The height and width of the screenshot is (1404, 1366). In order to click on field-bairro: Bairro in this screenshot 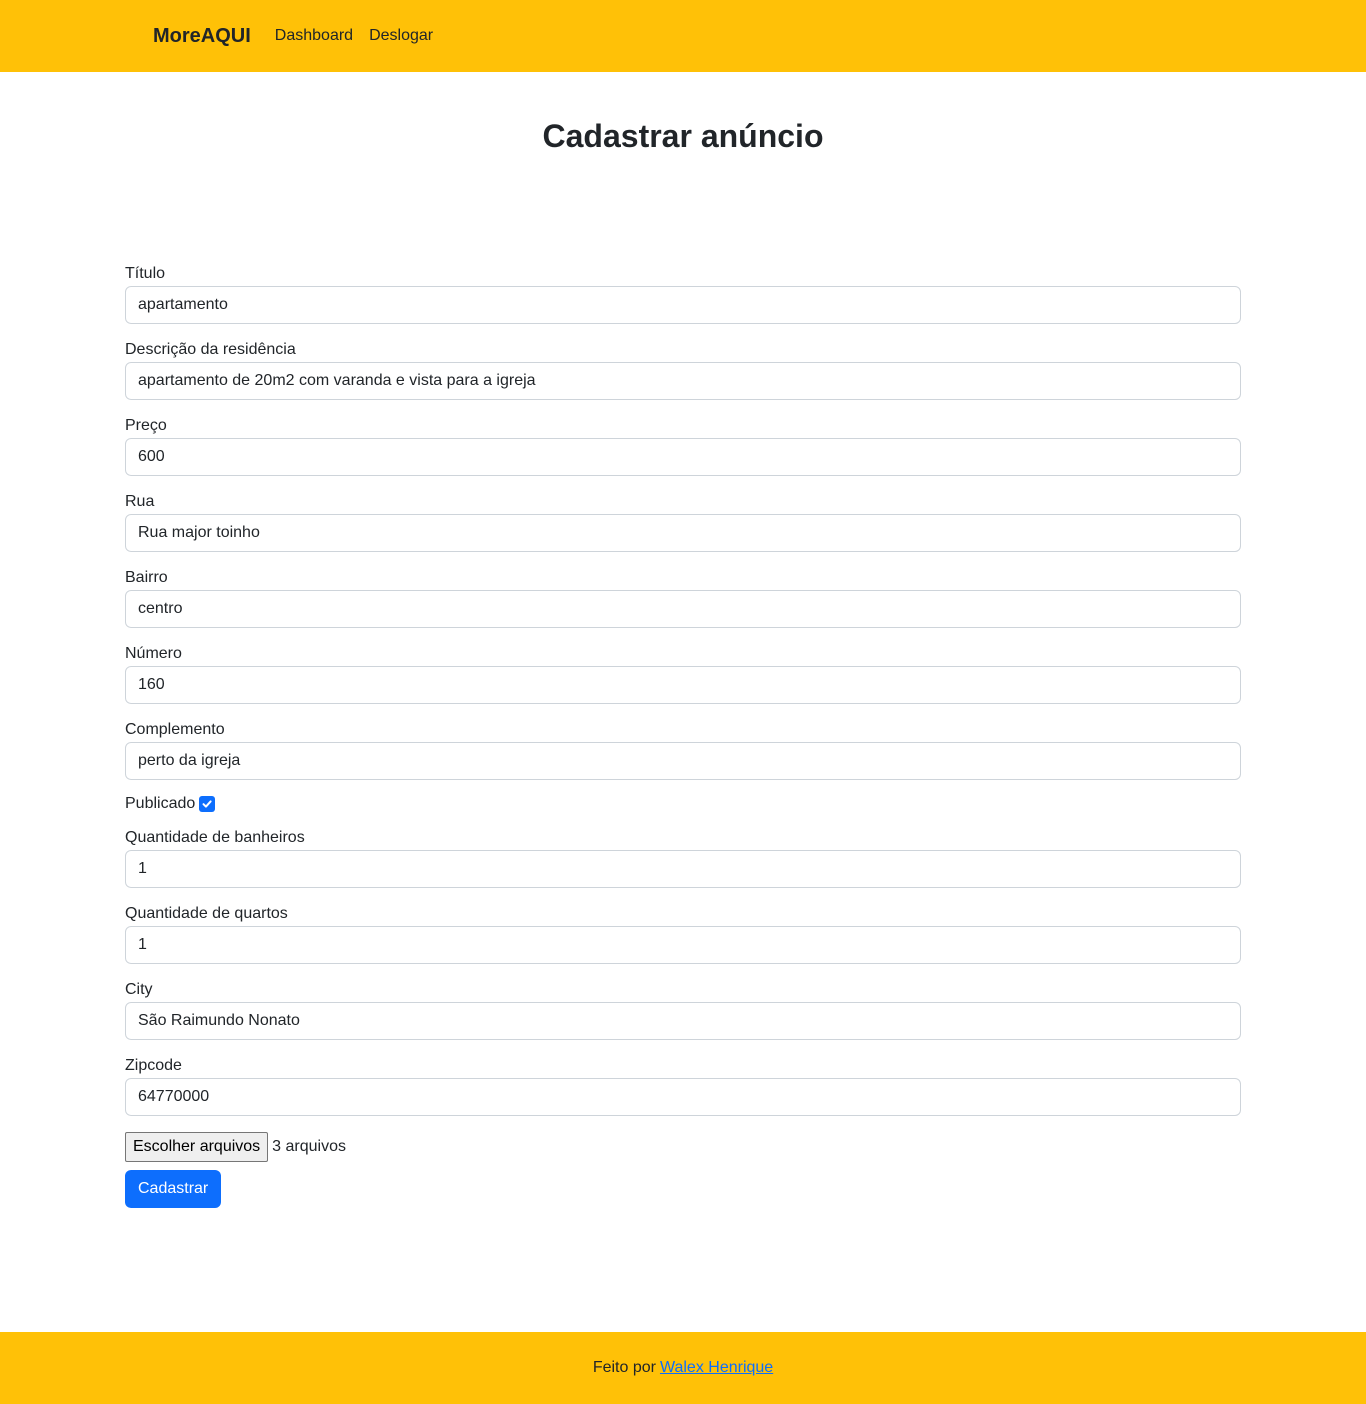, I will do `click(683, 598)`.